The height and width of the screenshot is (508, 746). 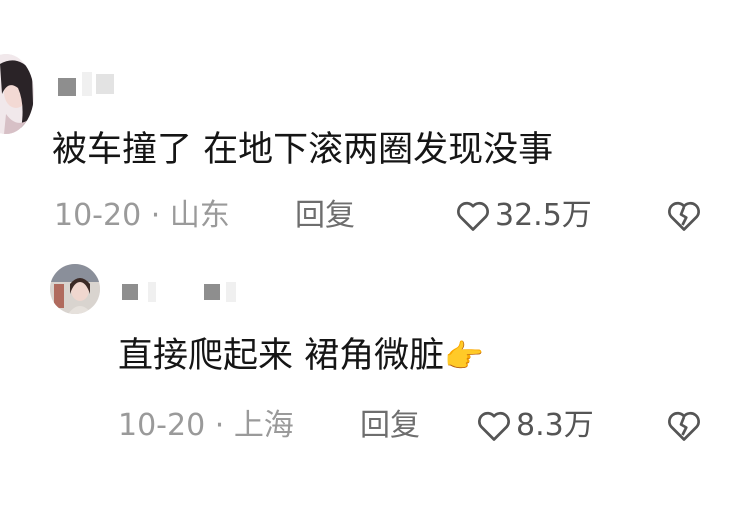 I want to click on pointing-hand-emoji: 👉, so click(x=464, y=356).